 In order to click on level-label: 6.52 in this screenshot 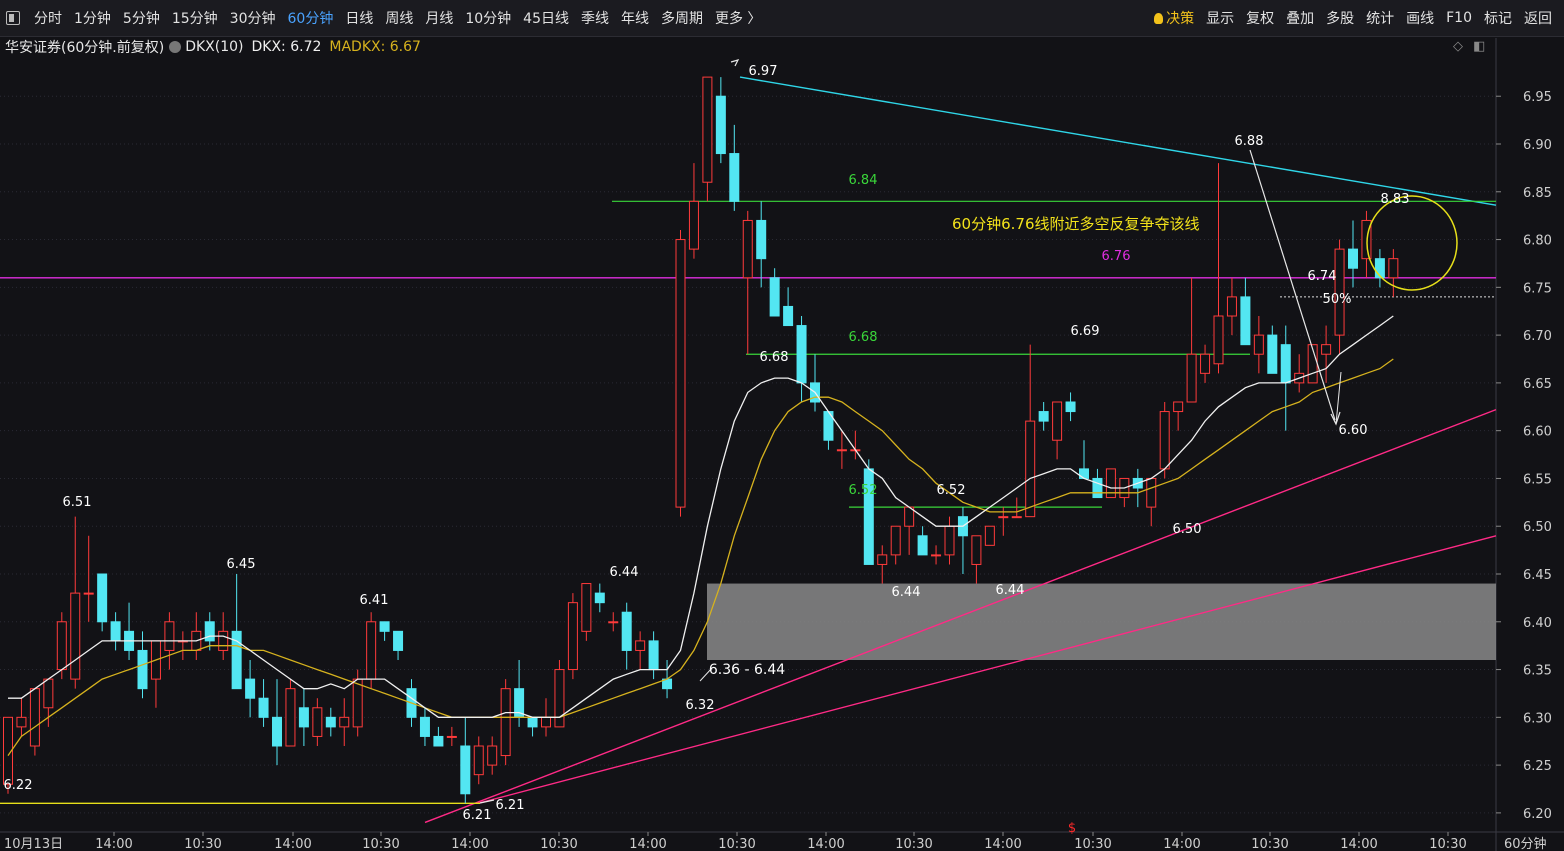, I will do `click(863, 490)`.